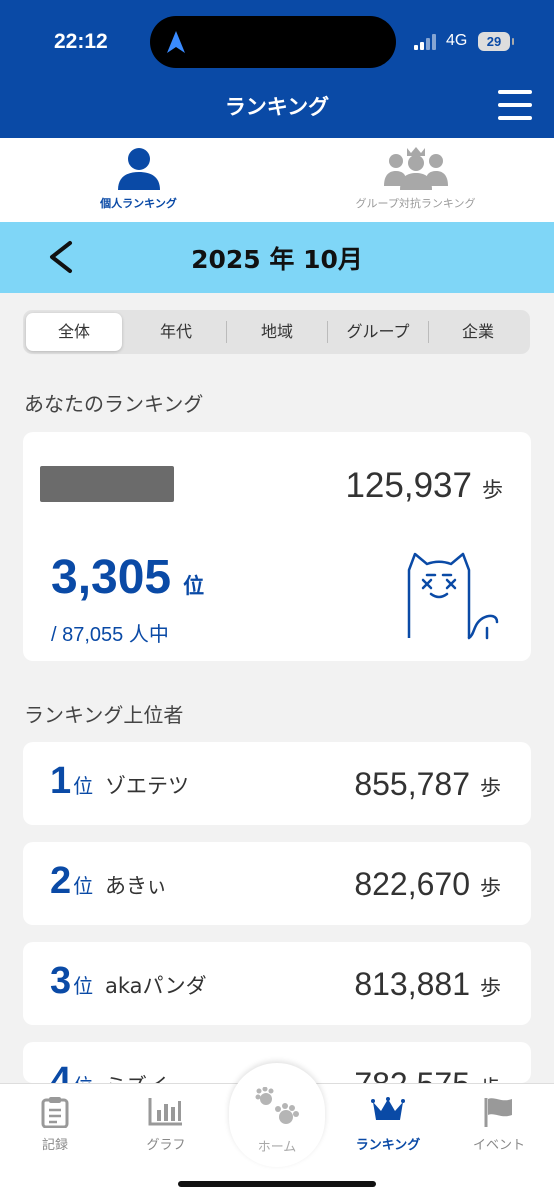  What do you see at coordinates (427, 884) in the screenshot?
I see `row-steps: 822,670 歩` at bounding box center [427, 884].